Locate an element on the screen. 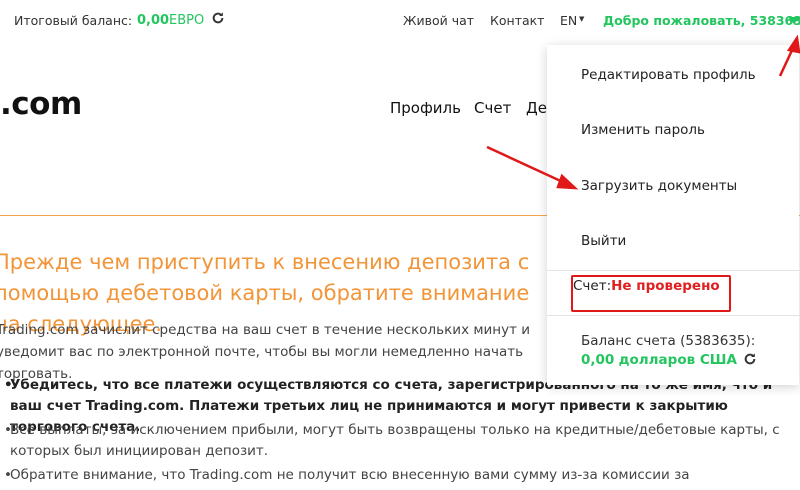  menu-item-upload-documents: Загрузить документы is located at coordinates (659, 186).